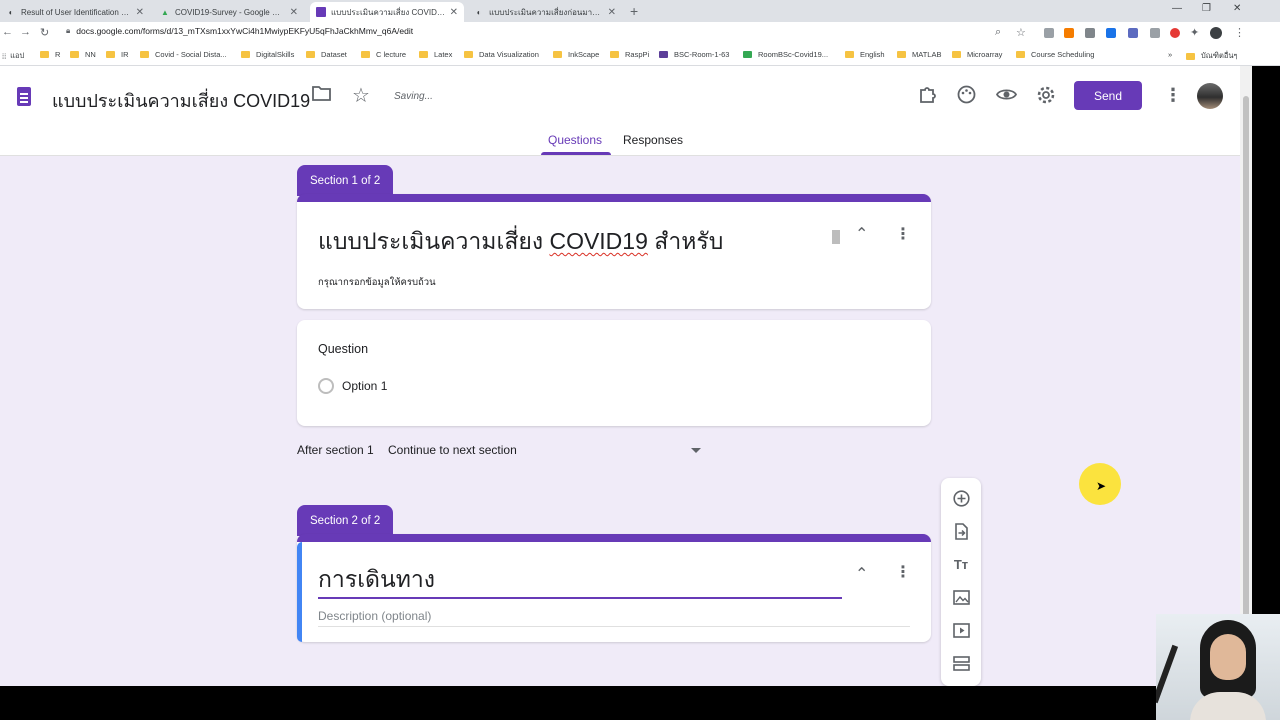 This screenshot has height=720, width=1280. What do you see at coordinates (961, 597) in the screenshot?
I see `add-image-icon` at bounding box center [961, 597].